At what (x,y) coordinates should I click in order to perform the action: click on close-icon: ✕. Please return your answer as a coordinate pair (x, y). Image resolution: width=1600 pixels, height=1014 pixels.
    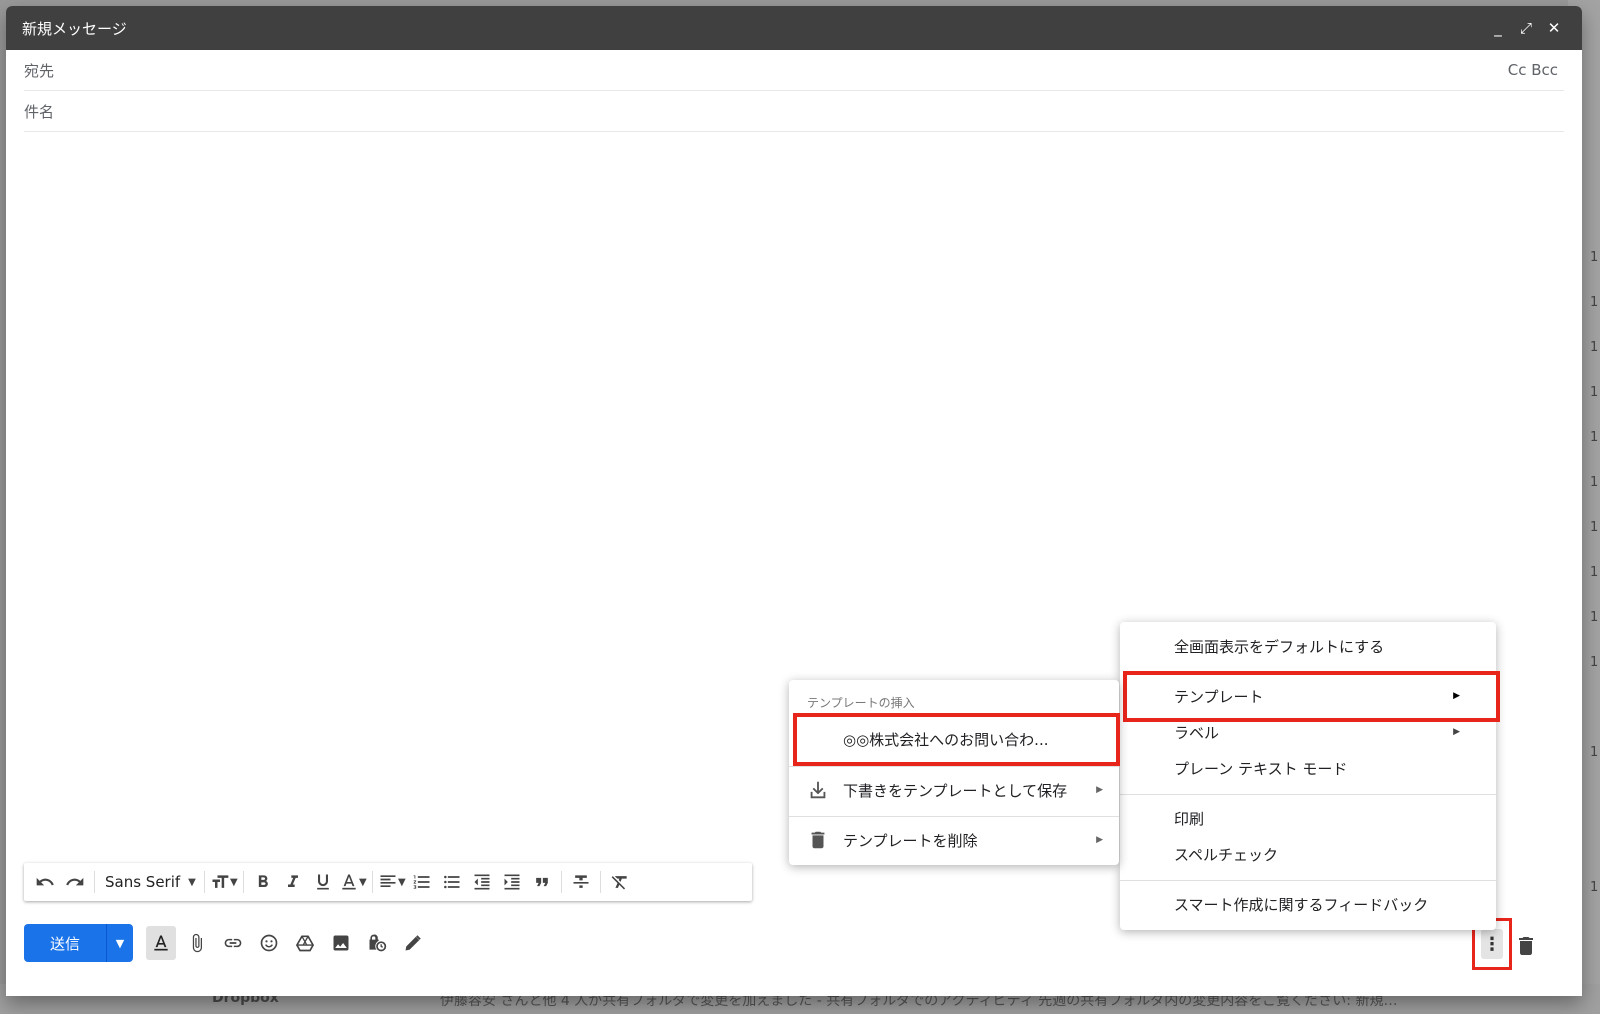
    Looking at the image, I should click on (1554, 28).